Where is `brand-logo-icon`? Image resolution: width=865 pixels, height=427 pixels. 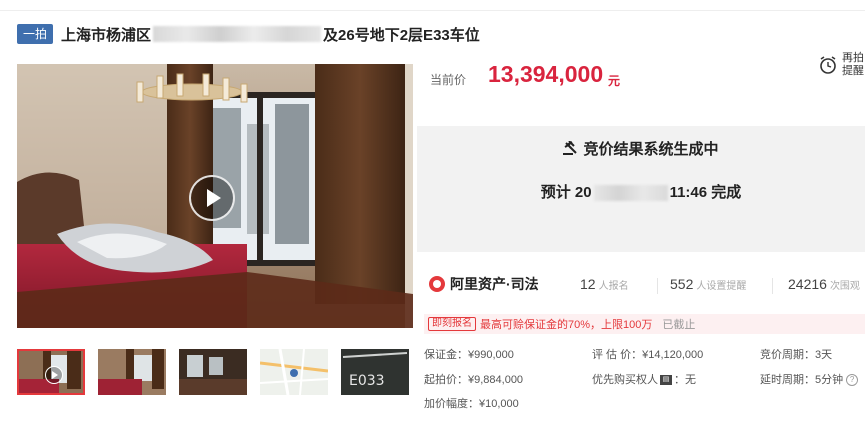
brand-logo-icon is located at coordinates (437, 284).